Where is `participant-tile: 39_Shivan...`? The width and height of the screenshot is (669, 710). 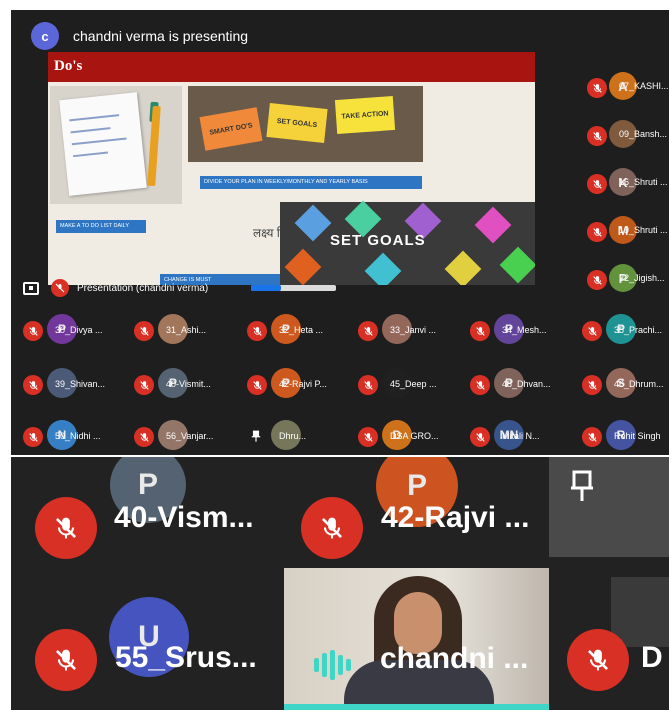 participant-tile: 39_Shivan... is located at coordinates (73, 384).